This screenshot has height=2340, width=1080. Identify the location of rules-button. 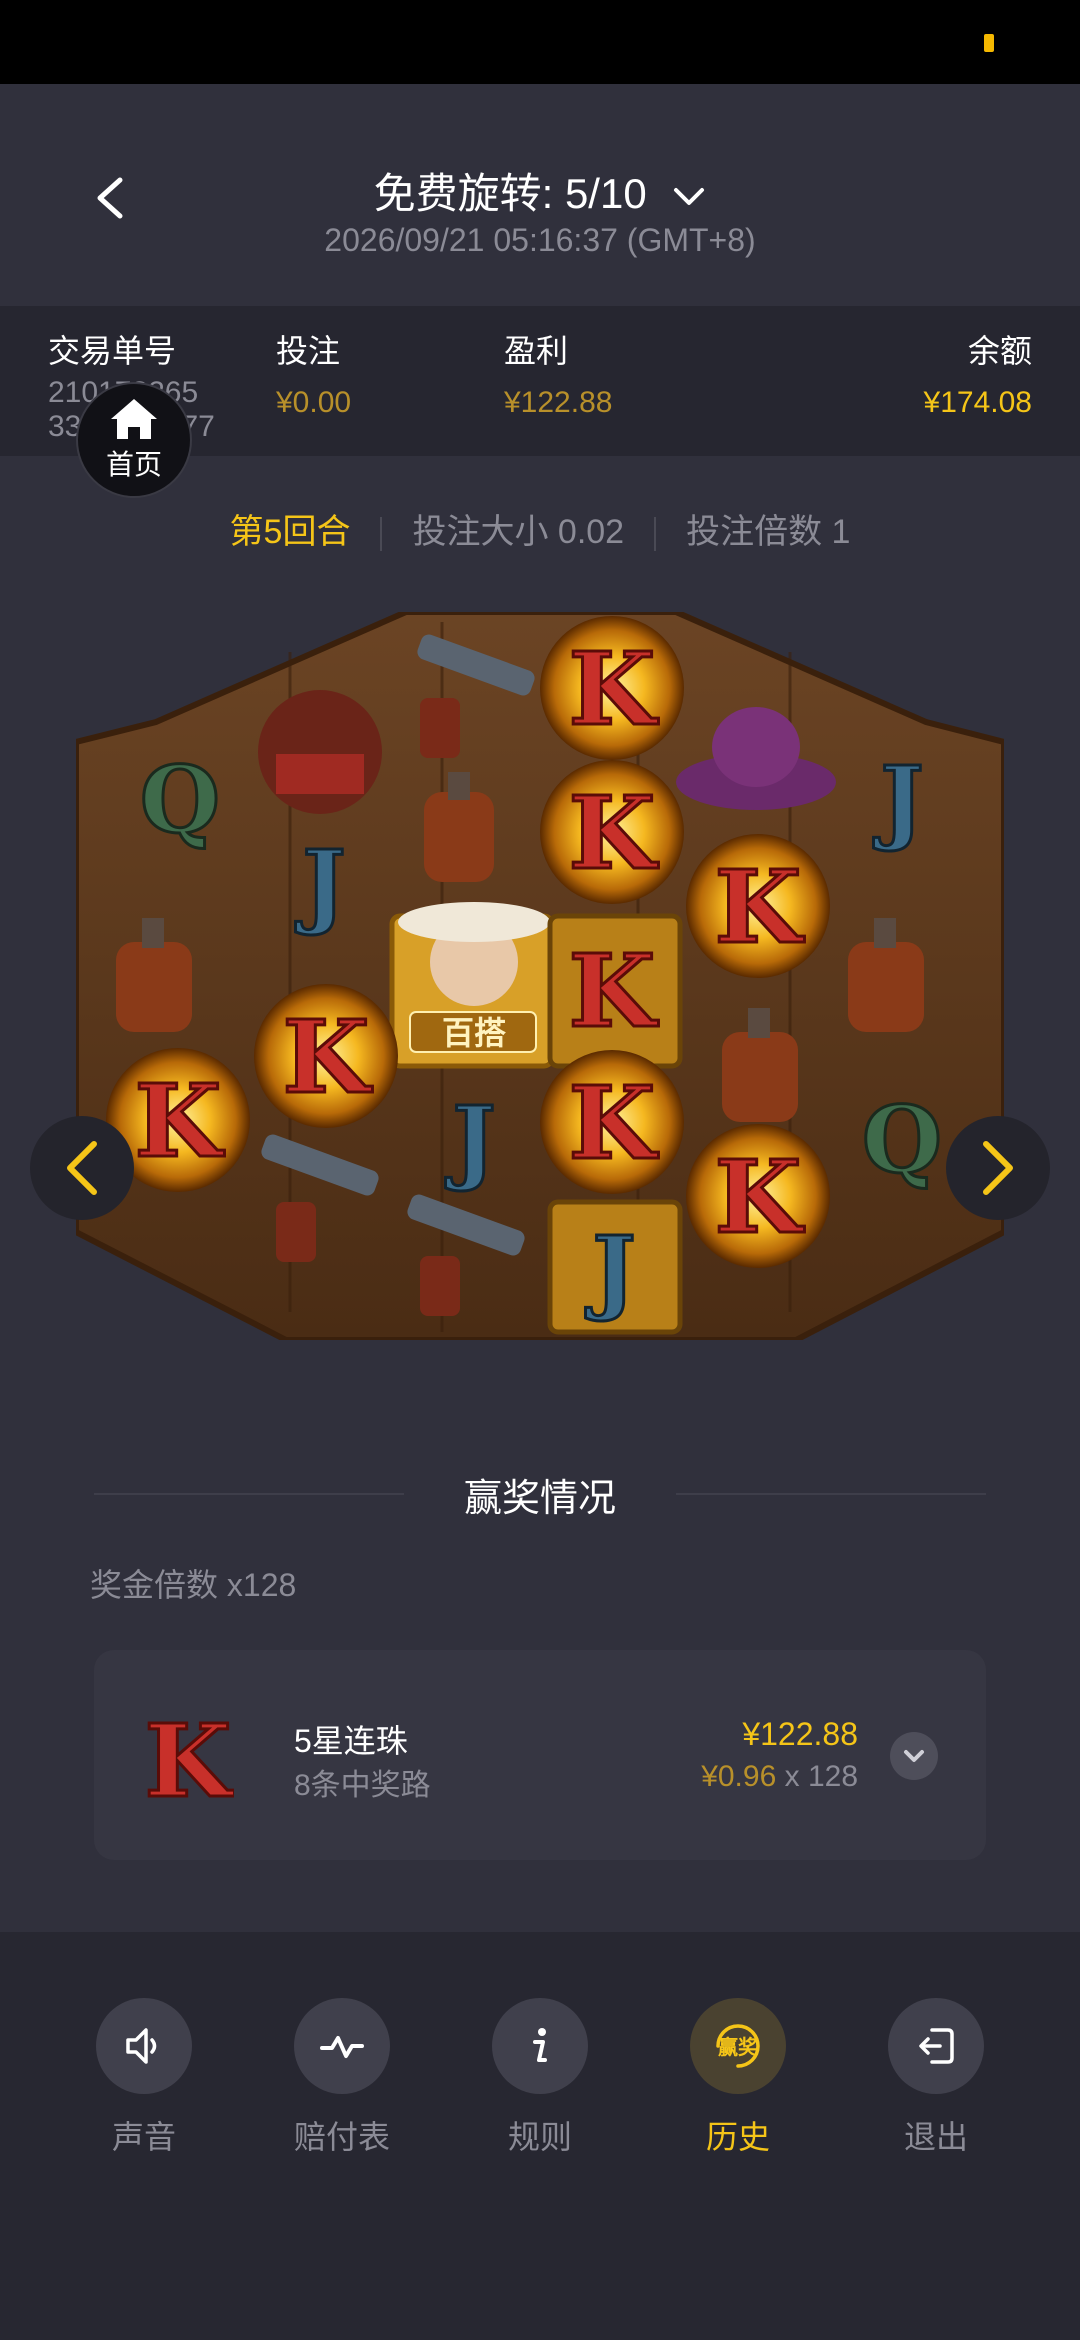
(540, 2046).